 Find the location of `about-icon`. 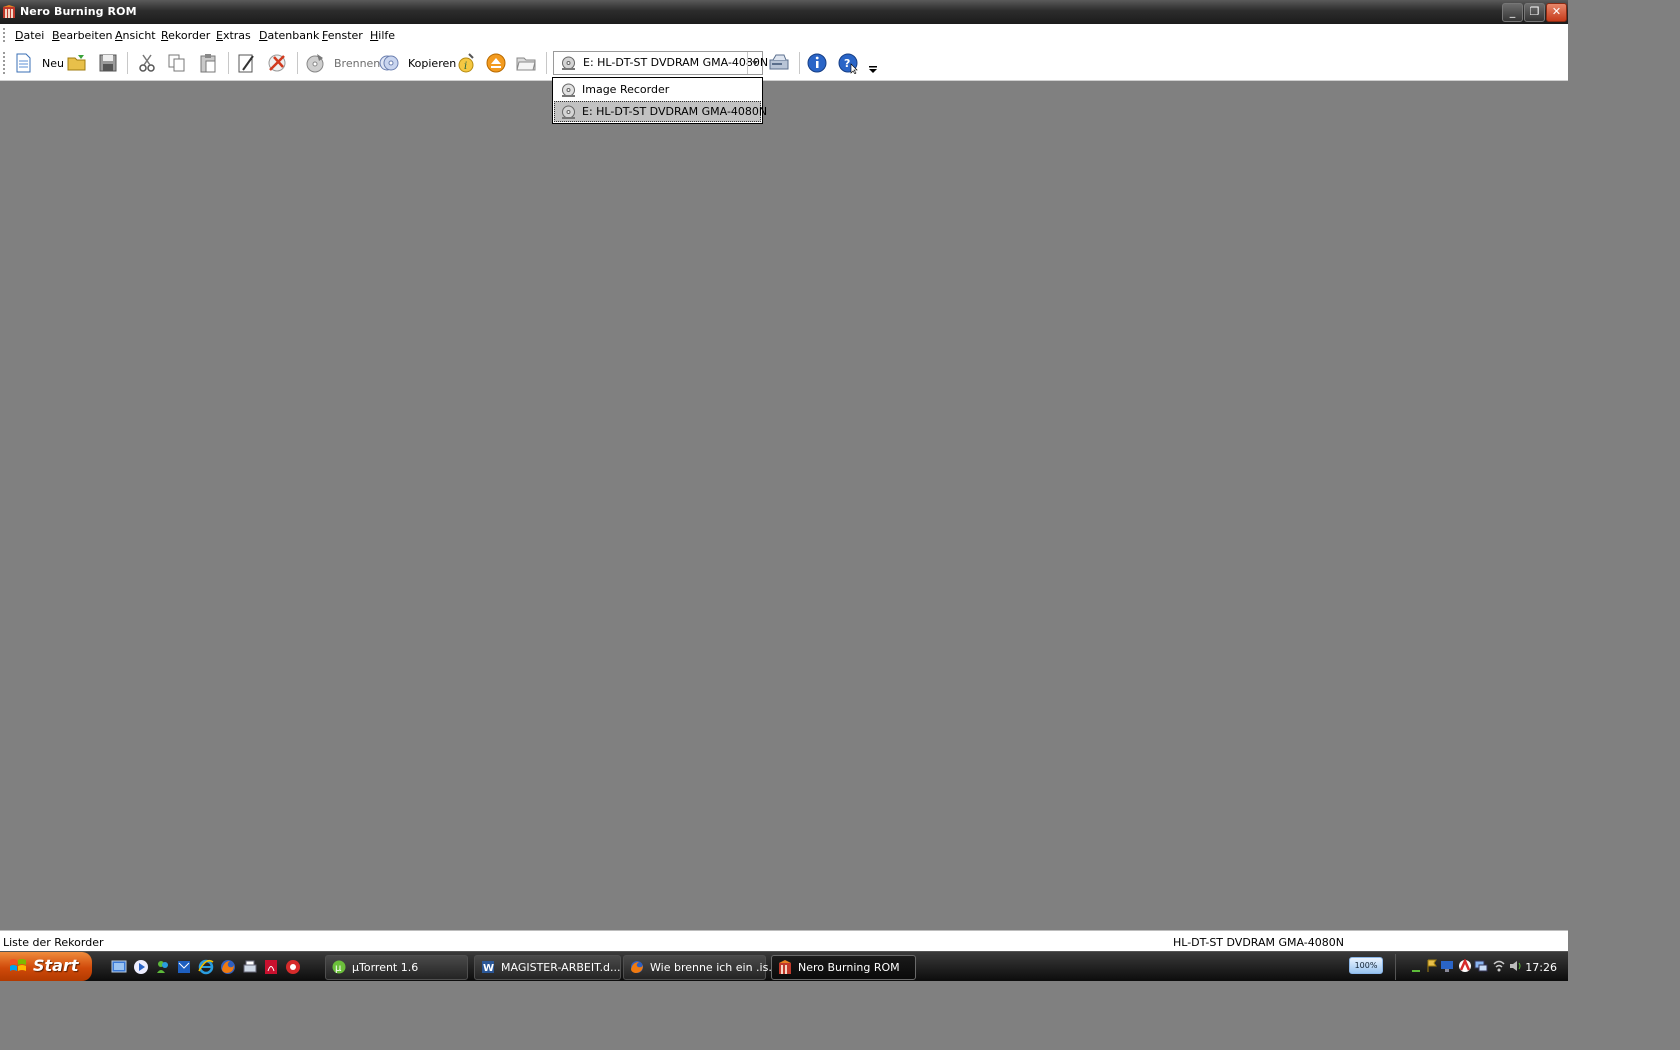

about-icon is located at coordinates (817, 63).